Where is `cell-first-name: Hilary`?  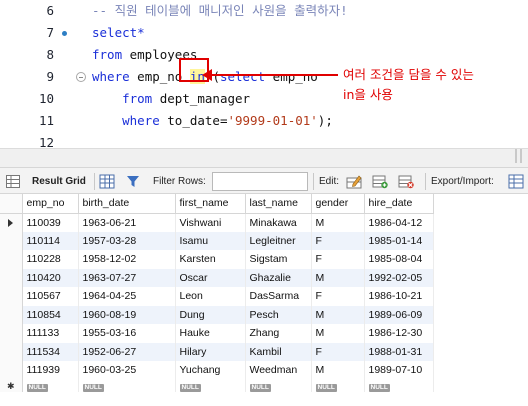
cell-first-name: Hilary is located at coordinates (210, 351).